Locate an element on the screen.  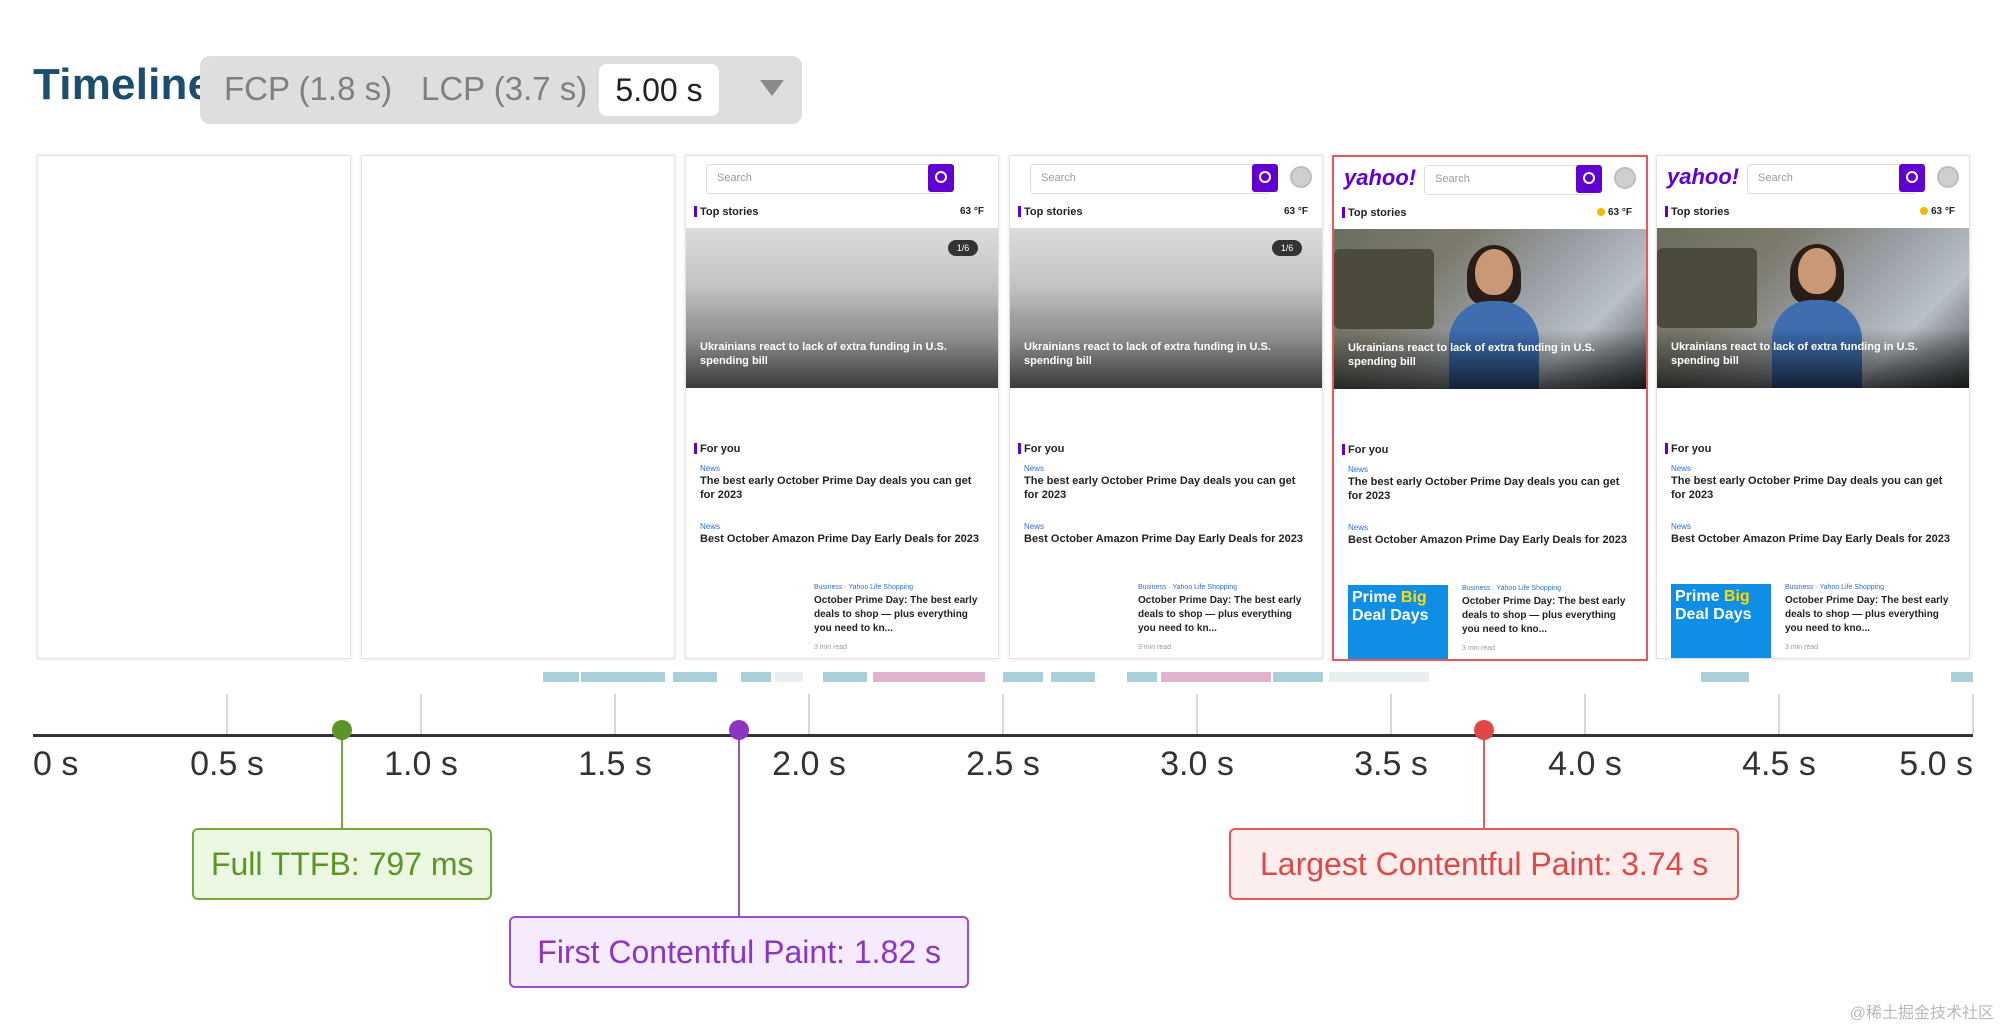
section-label-for-you: For you is located at coordinates (1365, 450).